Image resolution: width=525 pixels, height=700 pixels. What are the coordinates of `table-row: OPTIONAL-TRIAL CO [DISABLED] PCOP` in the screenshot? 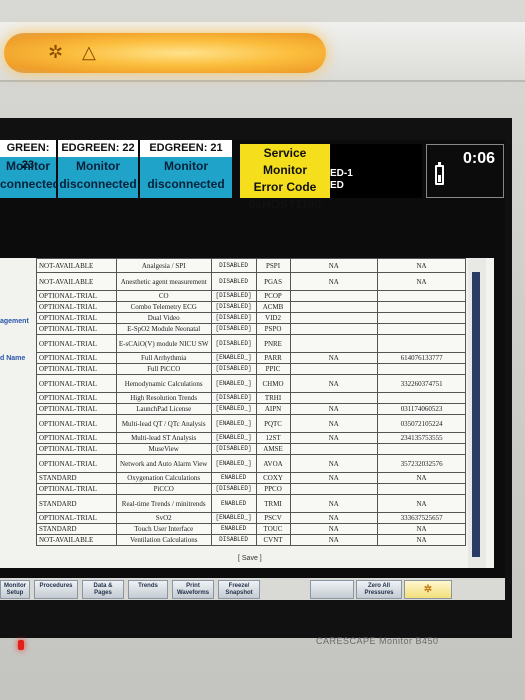 It's located at (251, 296).